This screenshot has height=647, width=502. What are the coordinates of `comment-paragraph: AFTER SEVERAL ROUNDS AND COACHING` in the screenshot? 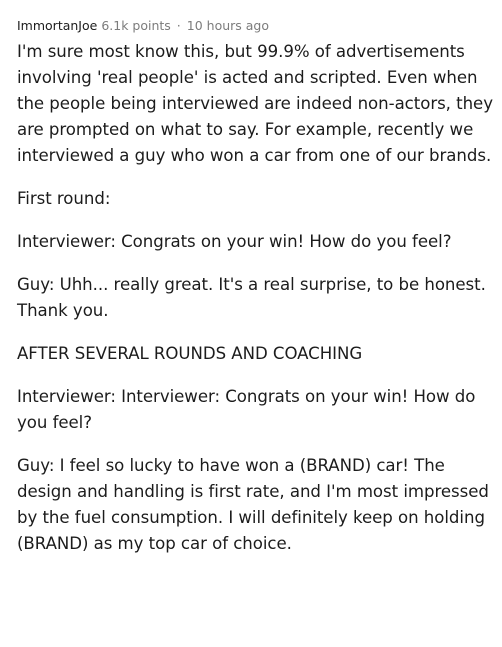 It's located at (190, 353).